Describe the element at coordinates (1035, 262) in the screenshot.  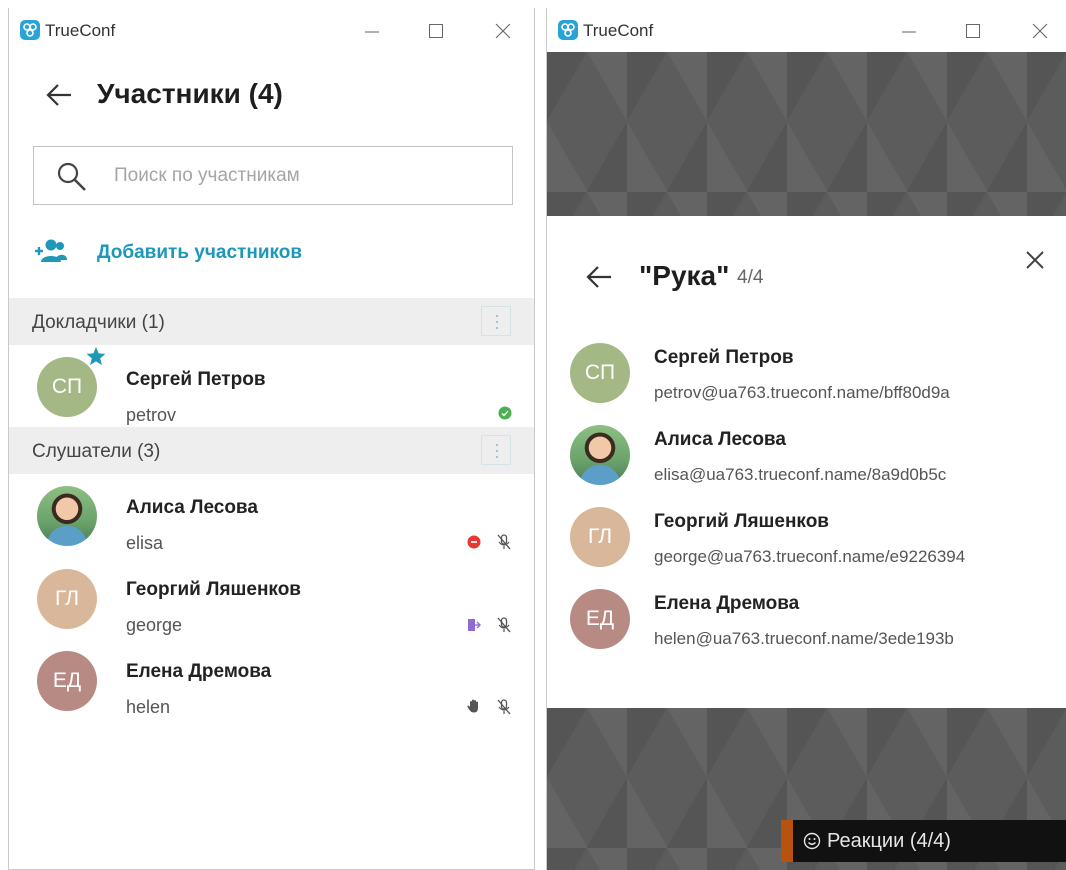
I see `close-icon` at that location.